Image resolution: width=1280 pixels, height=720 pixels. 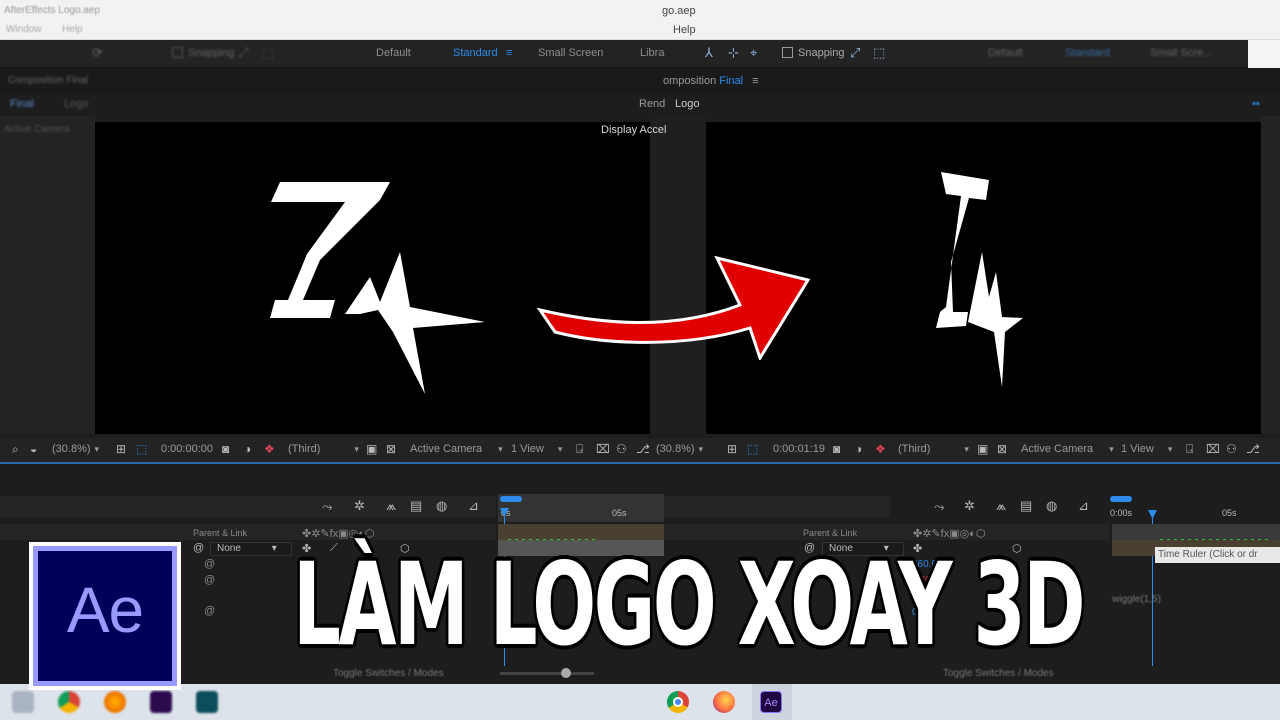 I want to click on snapping-checkbox-blurred, so click(x=177, y=52).